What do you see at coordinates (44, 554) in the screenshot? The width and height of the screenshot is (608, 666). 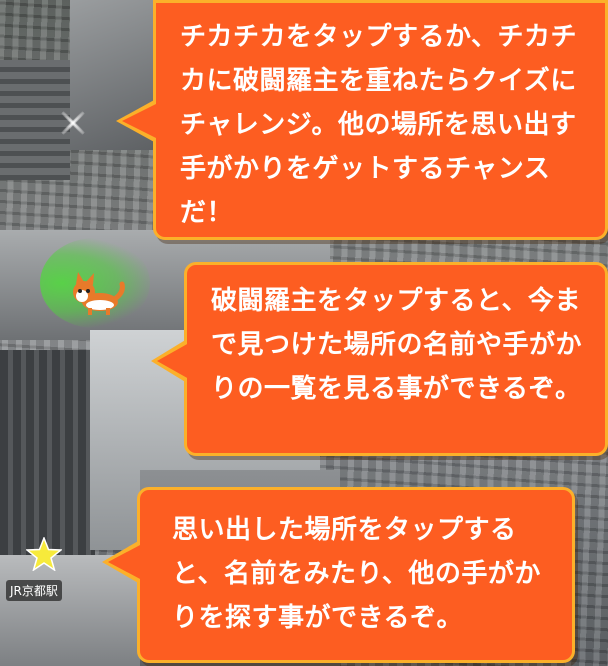 I see `star-icon` at bounding box center [44, 554].